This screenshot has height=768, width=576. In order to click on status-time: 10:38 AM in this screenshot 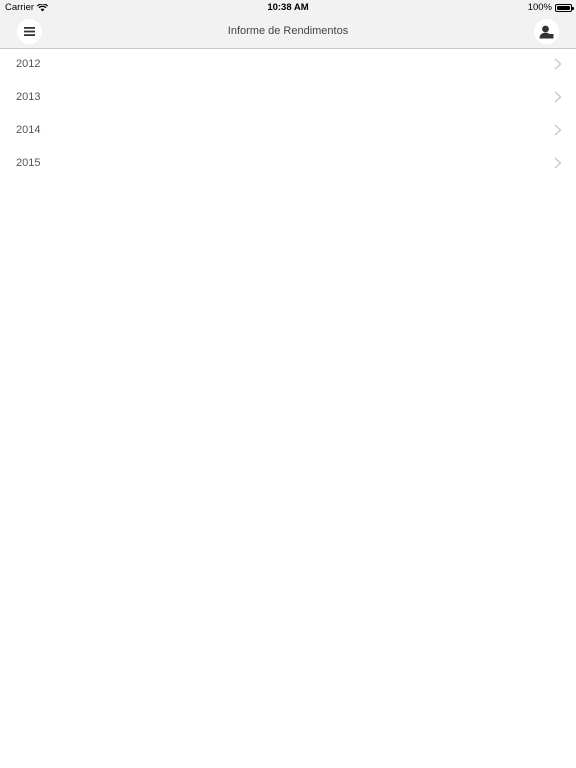, I will do `click(288, 7)`.